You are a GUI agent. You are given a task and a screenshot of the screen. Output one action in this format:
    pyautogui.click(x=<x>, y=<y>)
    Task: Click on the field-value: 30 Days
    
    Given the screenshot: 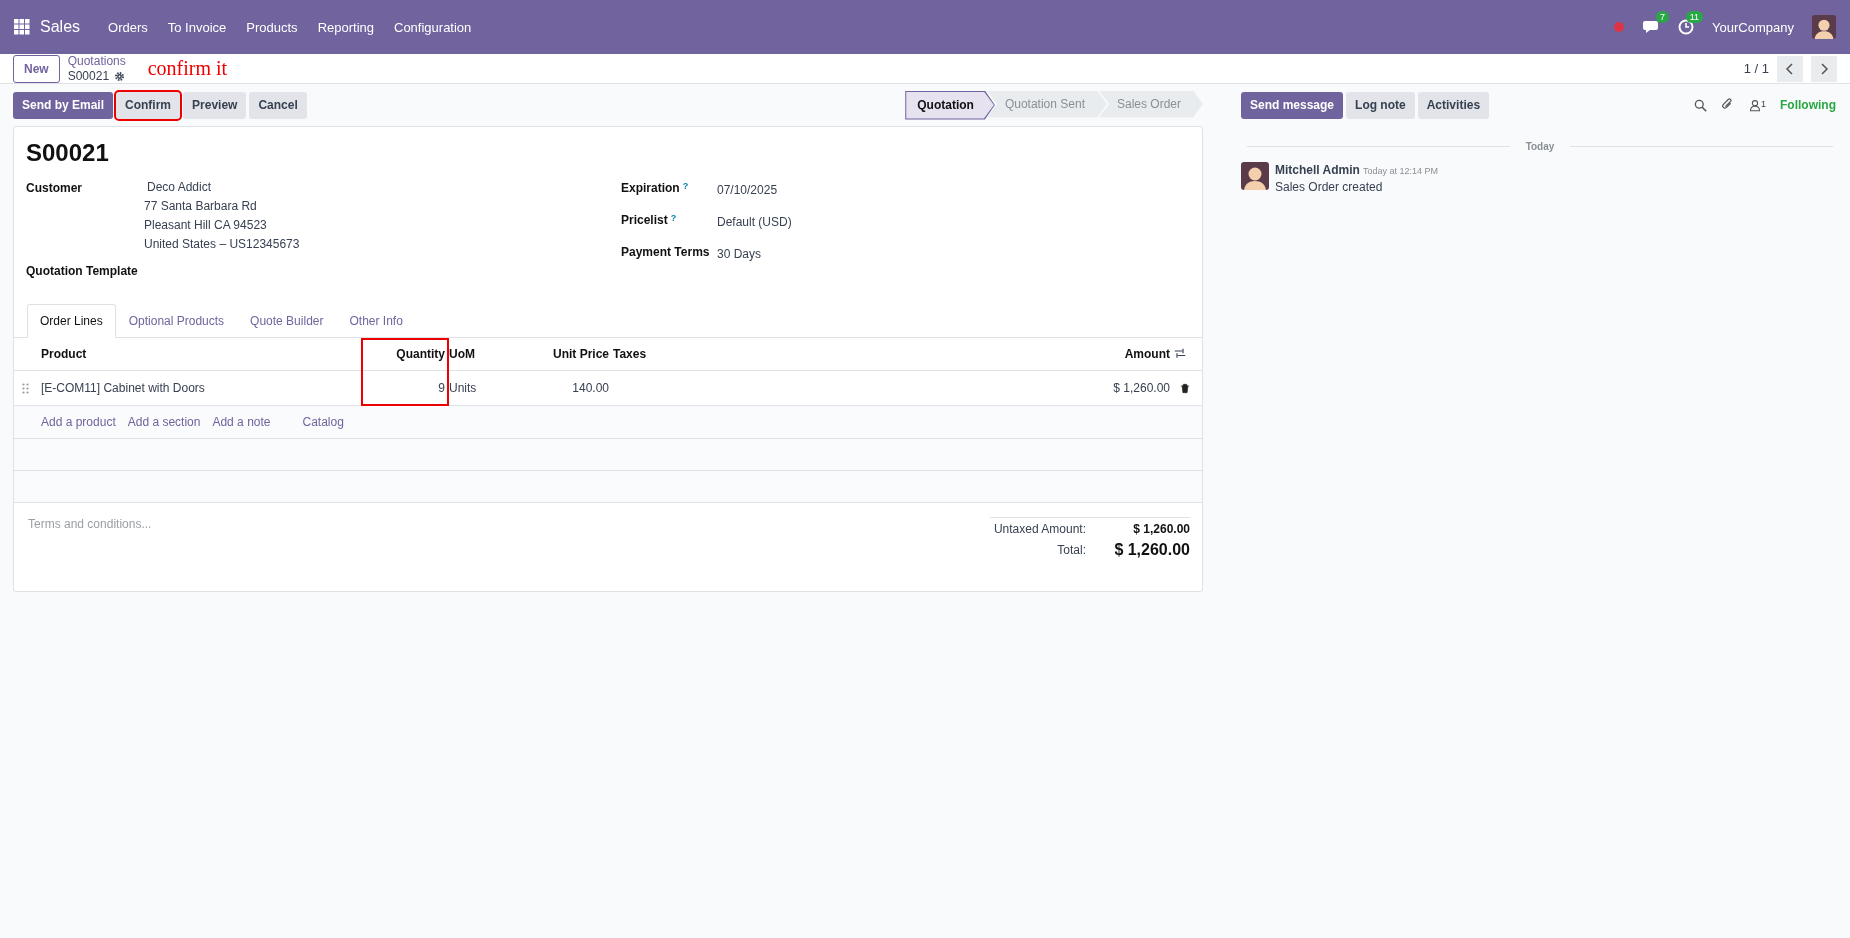 What is the action you would take?
    pyautogui.click(x=953, y=254)
    